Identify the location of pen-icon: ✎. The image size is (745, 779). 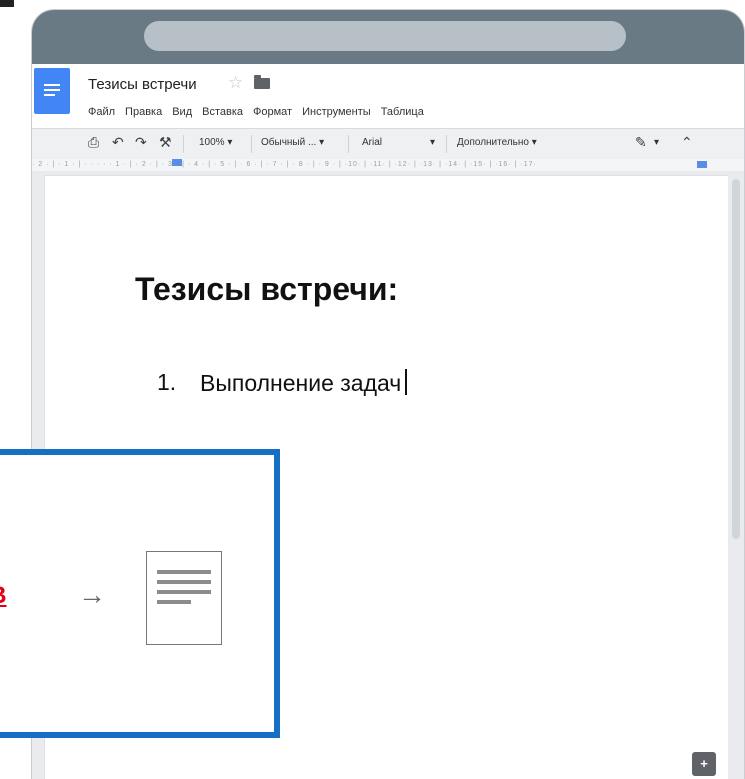
(641, 142).